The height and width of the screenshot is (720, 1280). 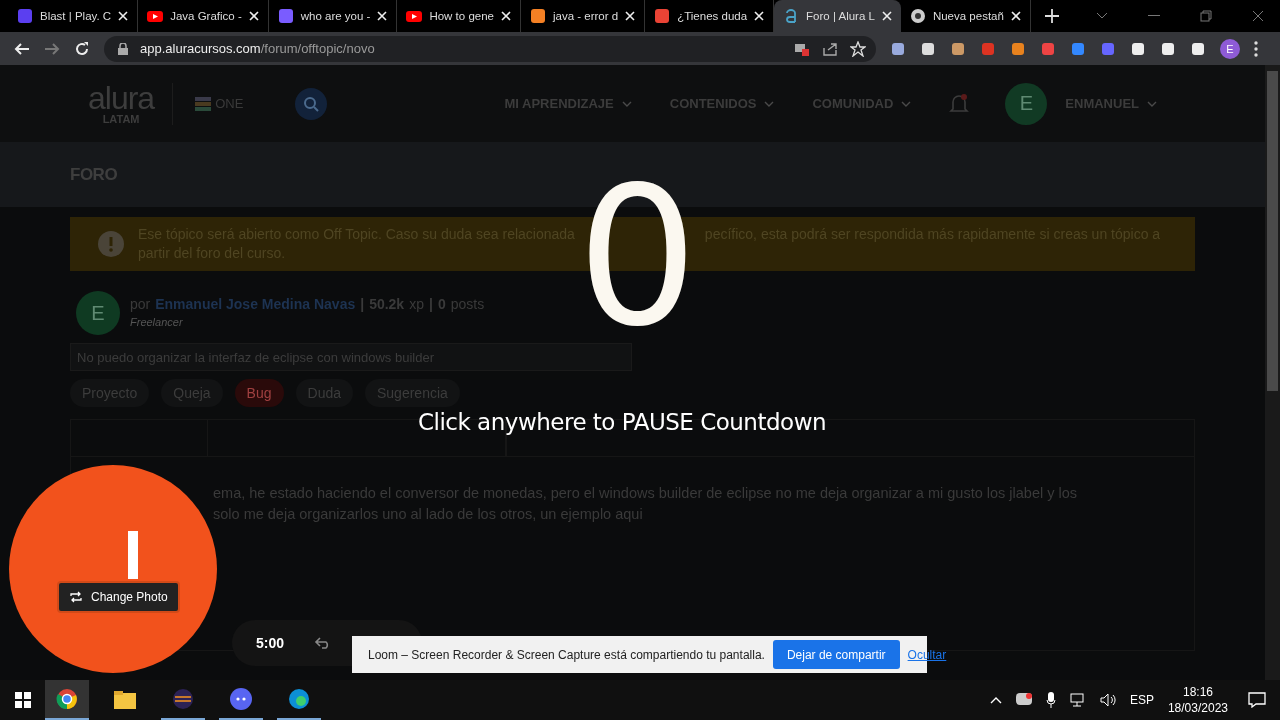 What do you see at coordinates (836, 654) in the screenshot?
I see `stop-sharing-button: Dejar de compartir` at bounding box center [836, 654].